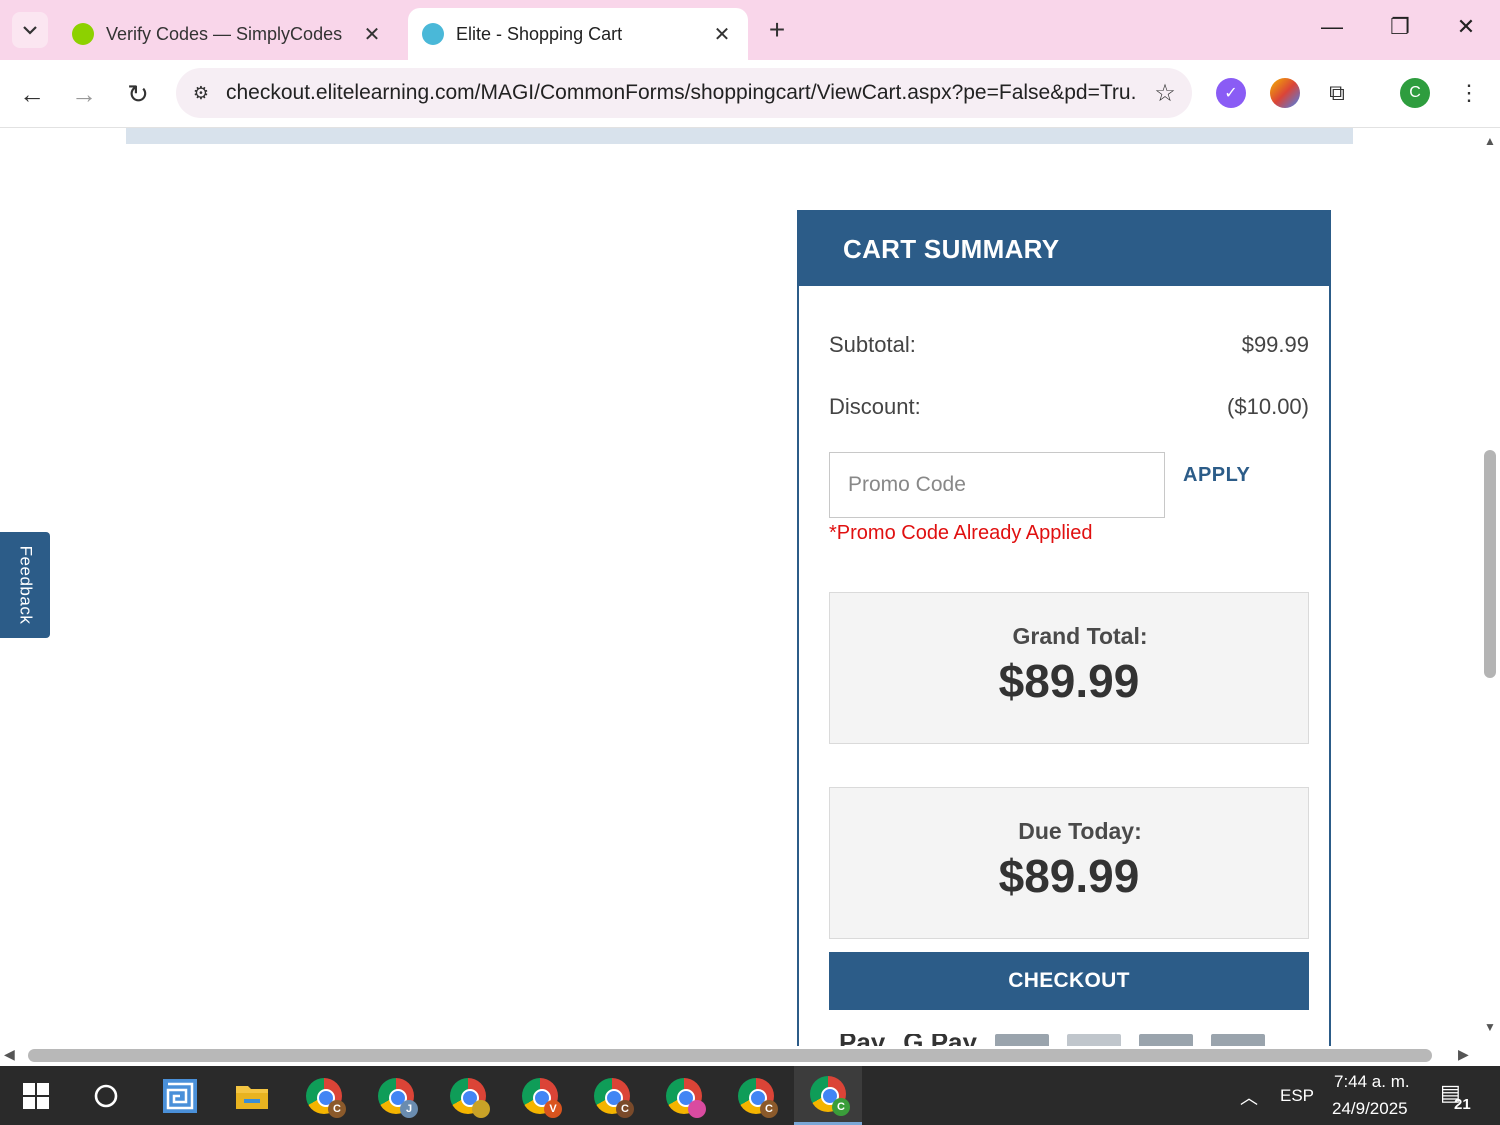  What do you see at coordinates (739, 136) in the screenshot?
I see `content-top-band` at bounding box center [739, 136].